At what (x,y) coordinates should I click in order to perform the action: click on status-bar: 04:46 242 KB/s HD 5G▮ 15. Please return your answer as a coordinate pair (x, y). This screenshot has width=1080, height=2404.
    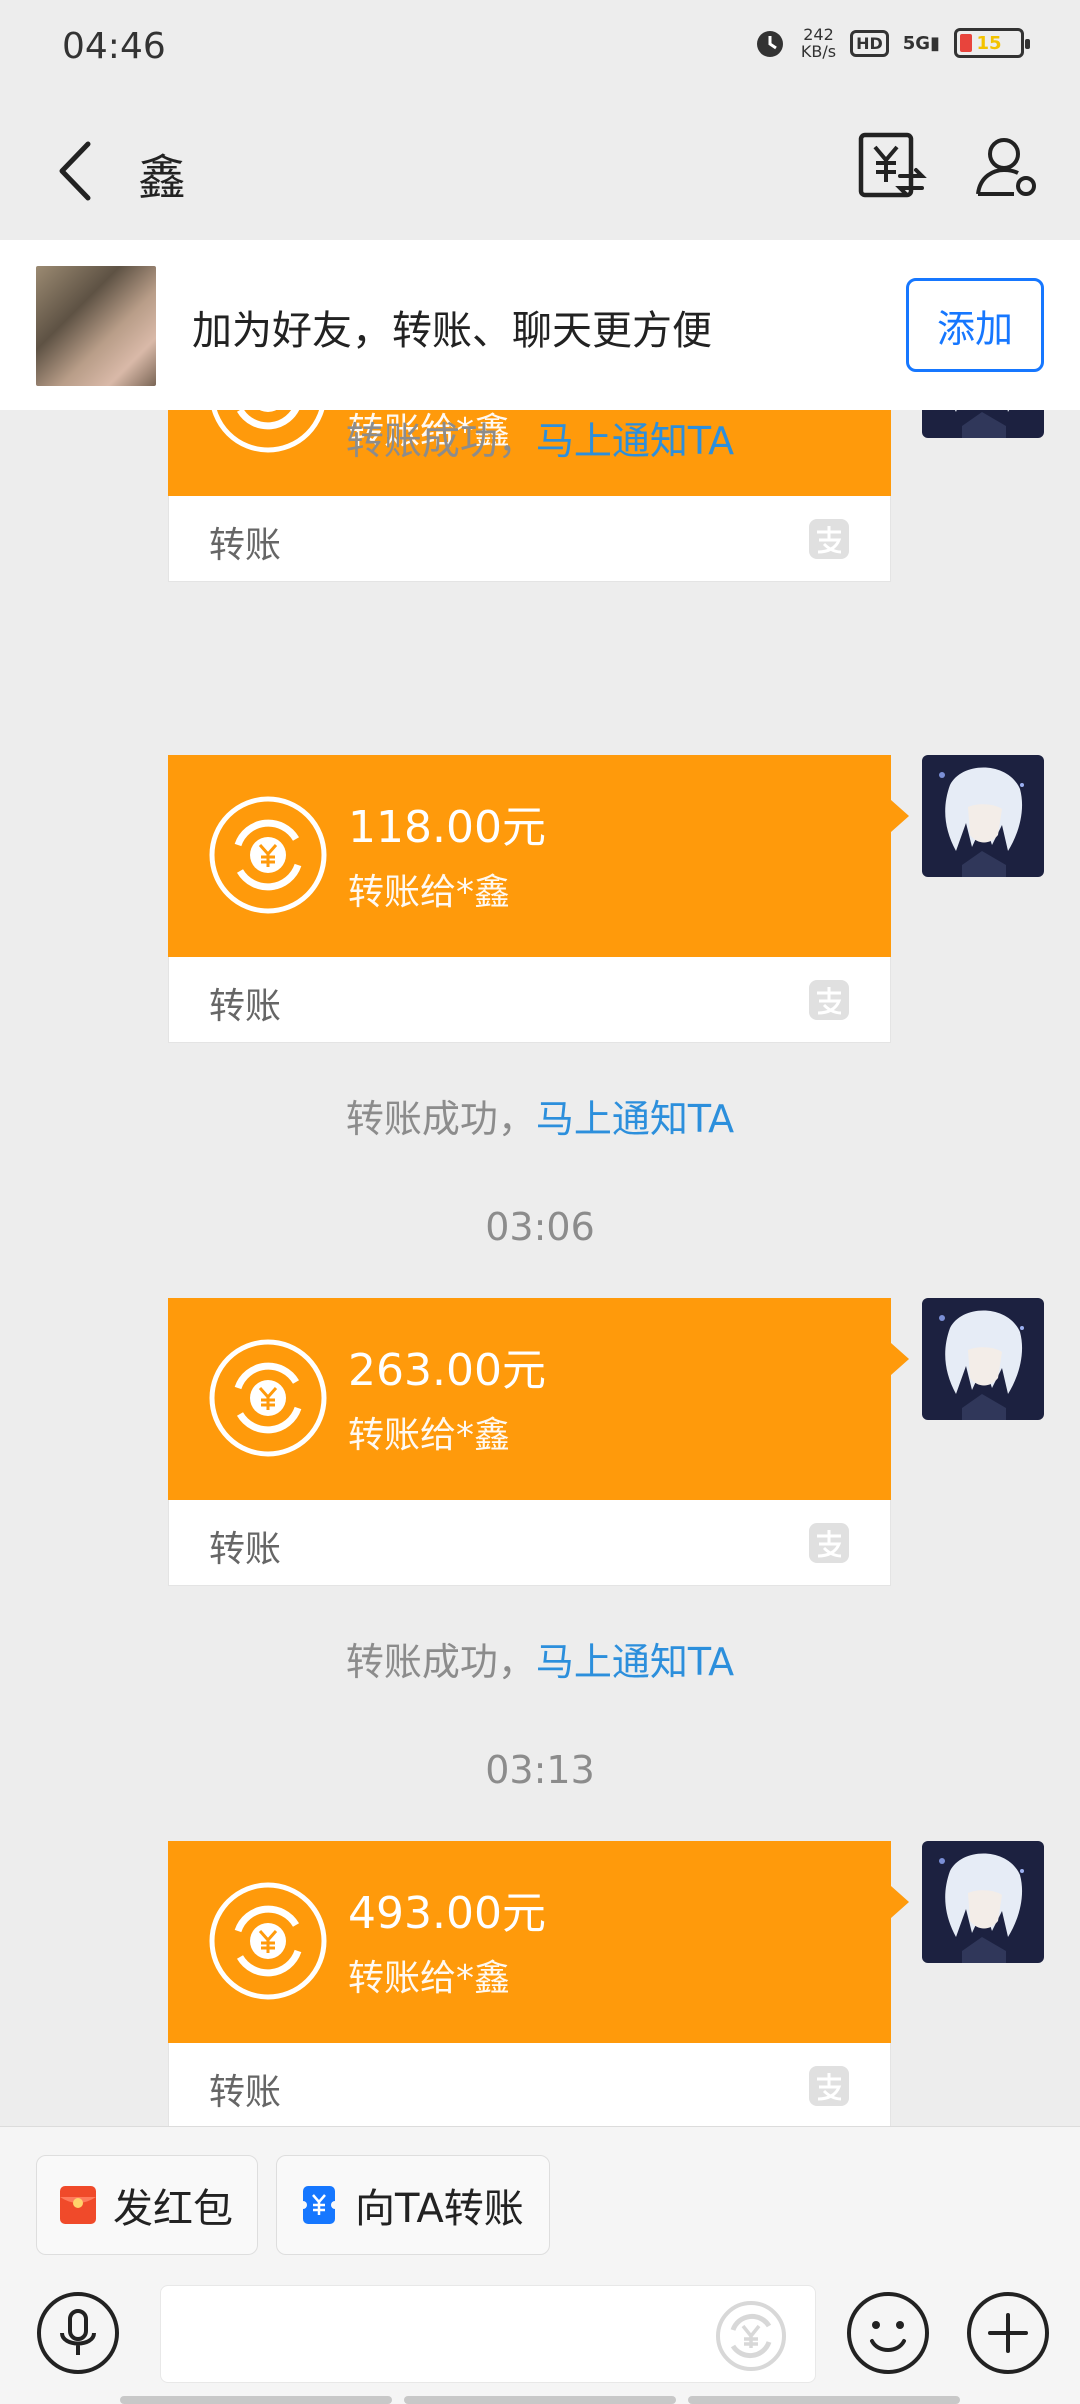
    Looking at the image, I should click on (540, 50).